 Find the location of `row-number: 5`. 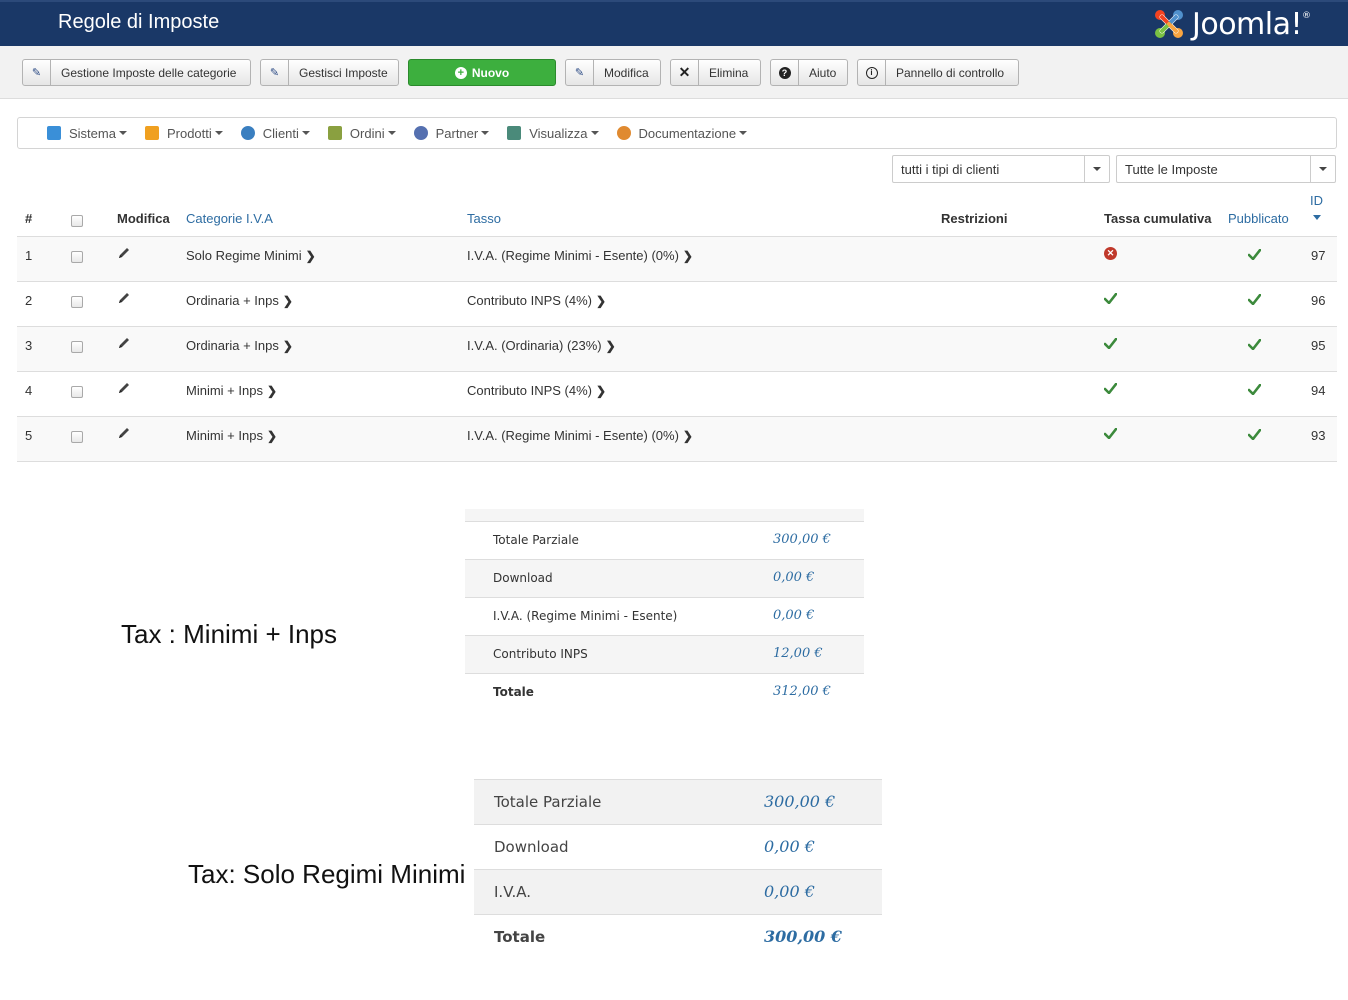

row-number: 5 is located at coordinates (29, 435).